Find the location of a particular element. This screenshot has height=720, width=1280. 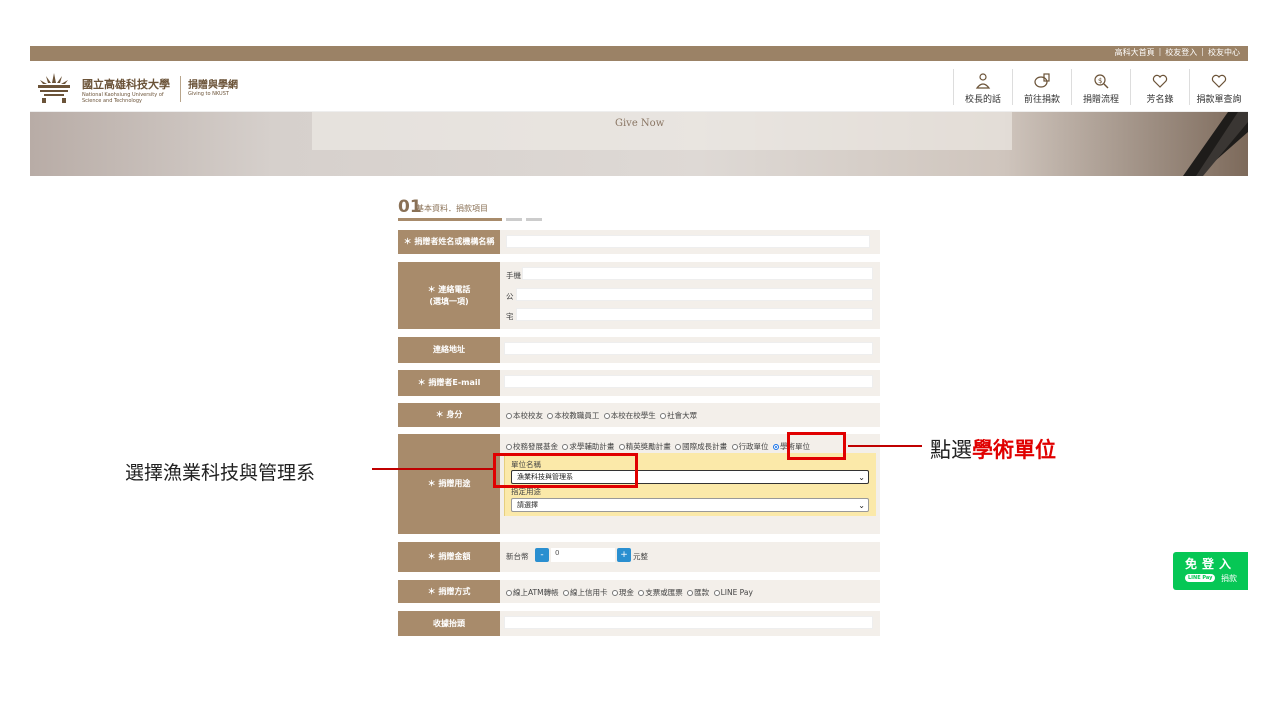

mobile-input is located at coordinates (697, 273).